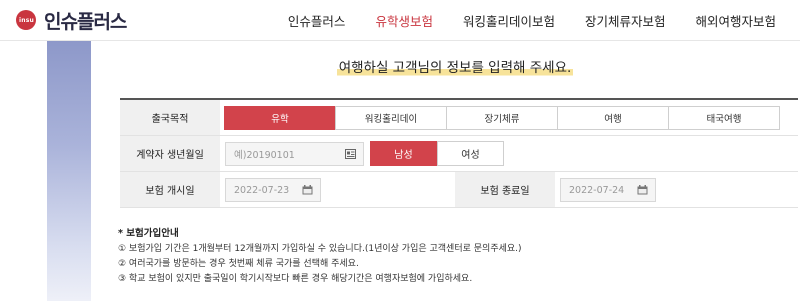 The image size is (800, 301). I want to click on purpose-option-thailand-travel: 태국여행, so click(724, 118).